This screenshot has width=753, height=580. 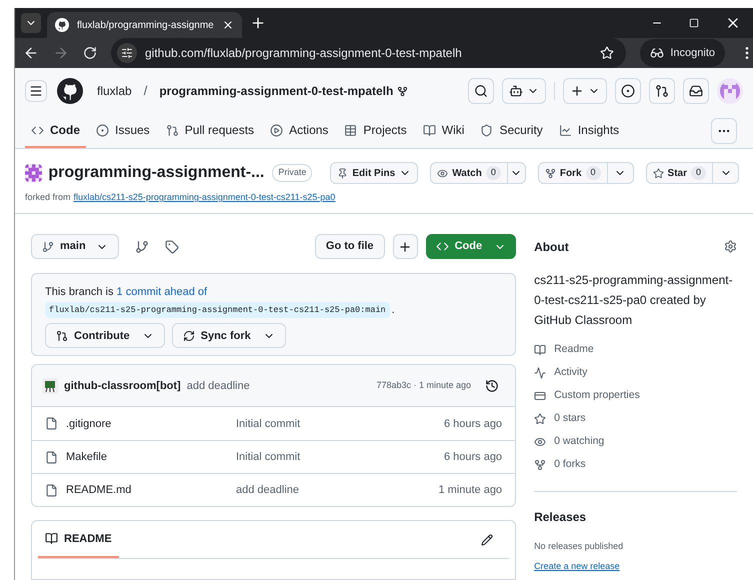 What do you see at coordinates (682, 53) in the screenshot?
I see `incognito-chip: Incognito` at bounding box center [682, 53].